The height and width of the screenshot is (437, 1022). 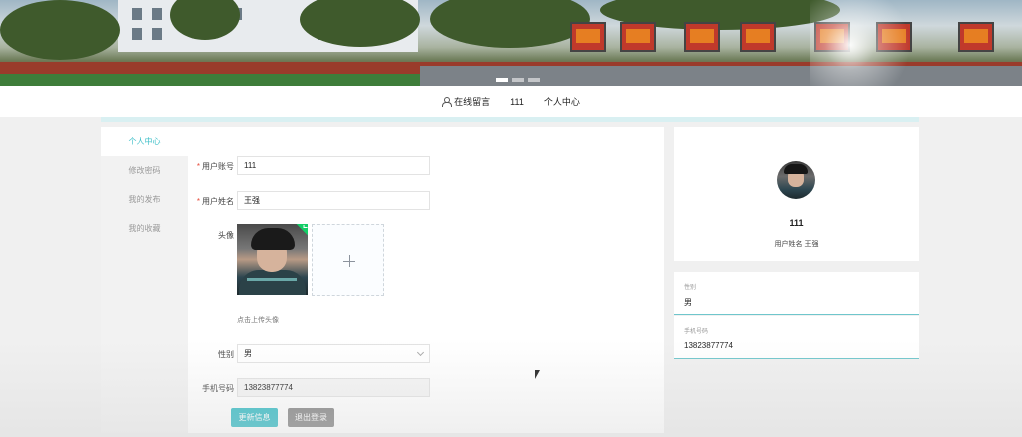 I want to click on sidebar-item-my-posts: 我的发布, so click(x=144, y=199).